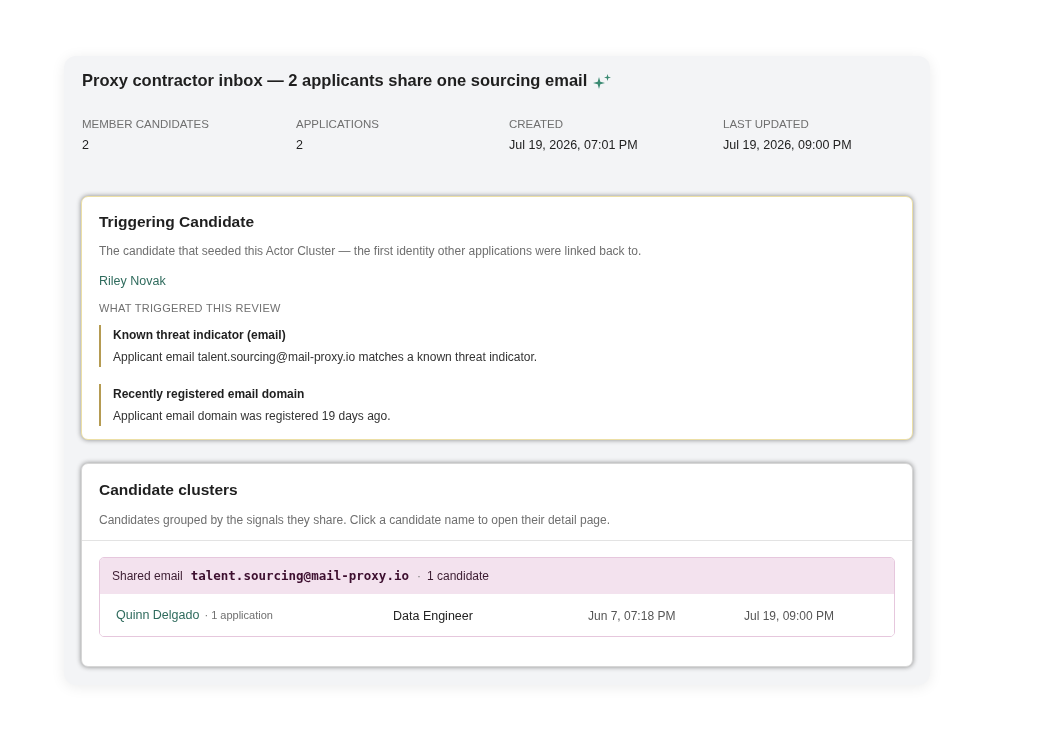  Describe the element at coordinates (354, 520) in the screenshot. I see `card-description: Candidates grouped by the signals they share. Click a candidate name to open their detail page.` at that location.